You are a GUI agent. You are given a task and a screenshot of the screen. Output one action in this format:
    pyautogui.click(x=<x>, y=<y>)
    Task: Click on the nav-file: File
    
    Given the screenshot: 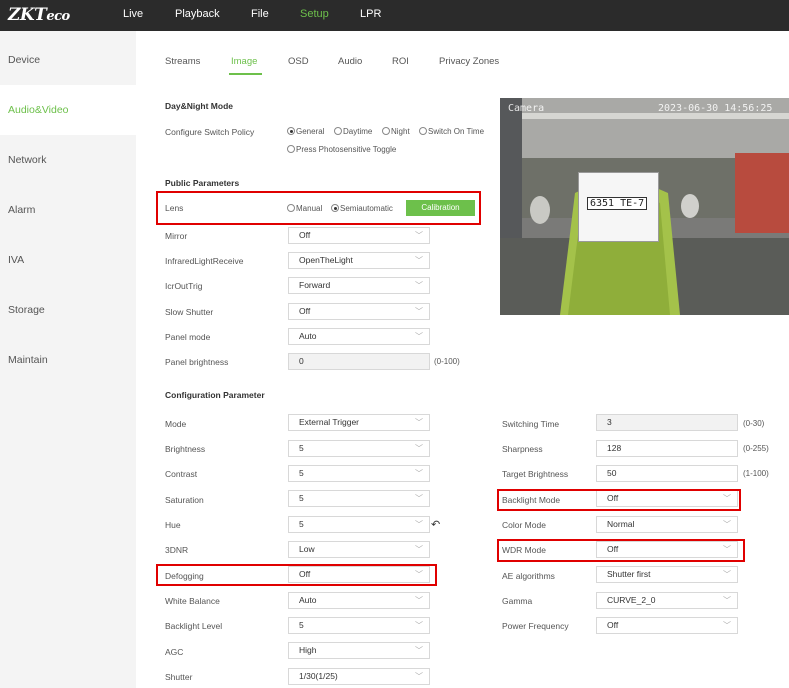 What is the action you would take?
    pyautogui.click(x=260, y=14)
    